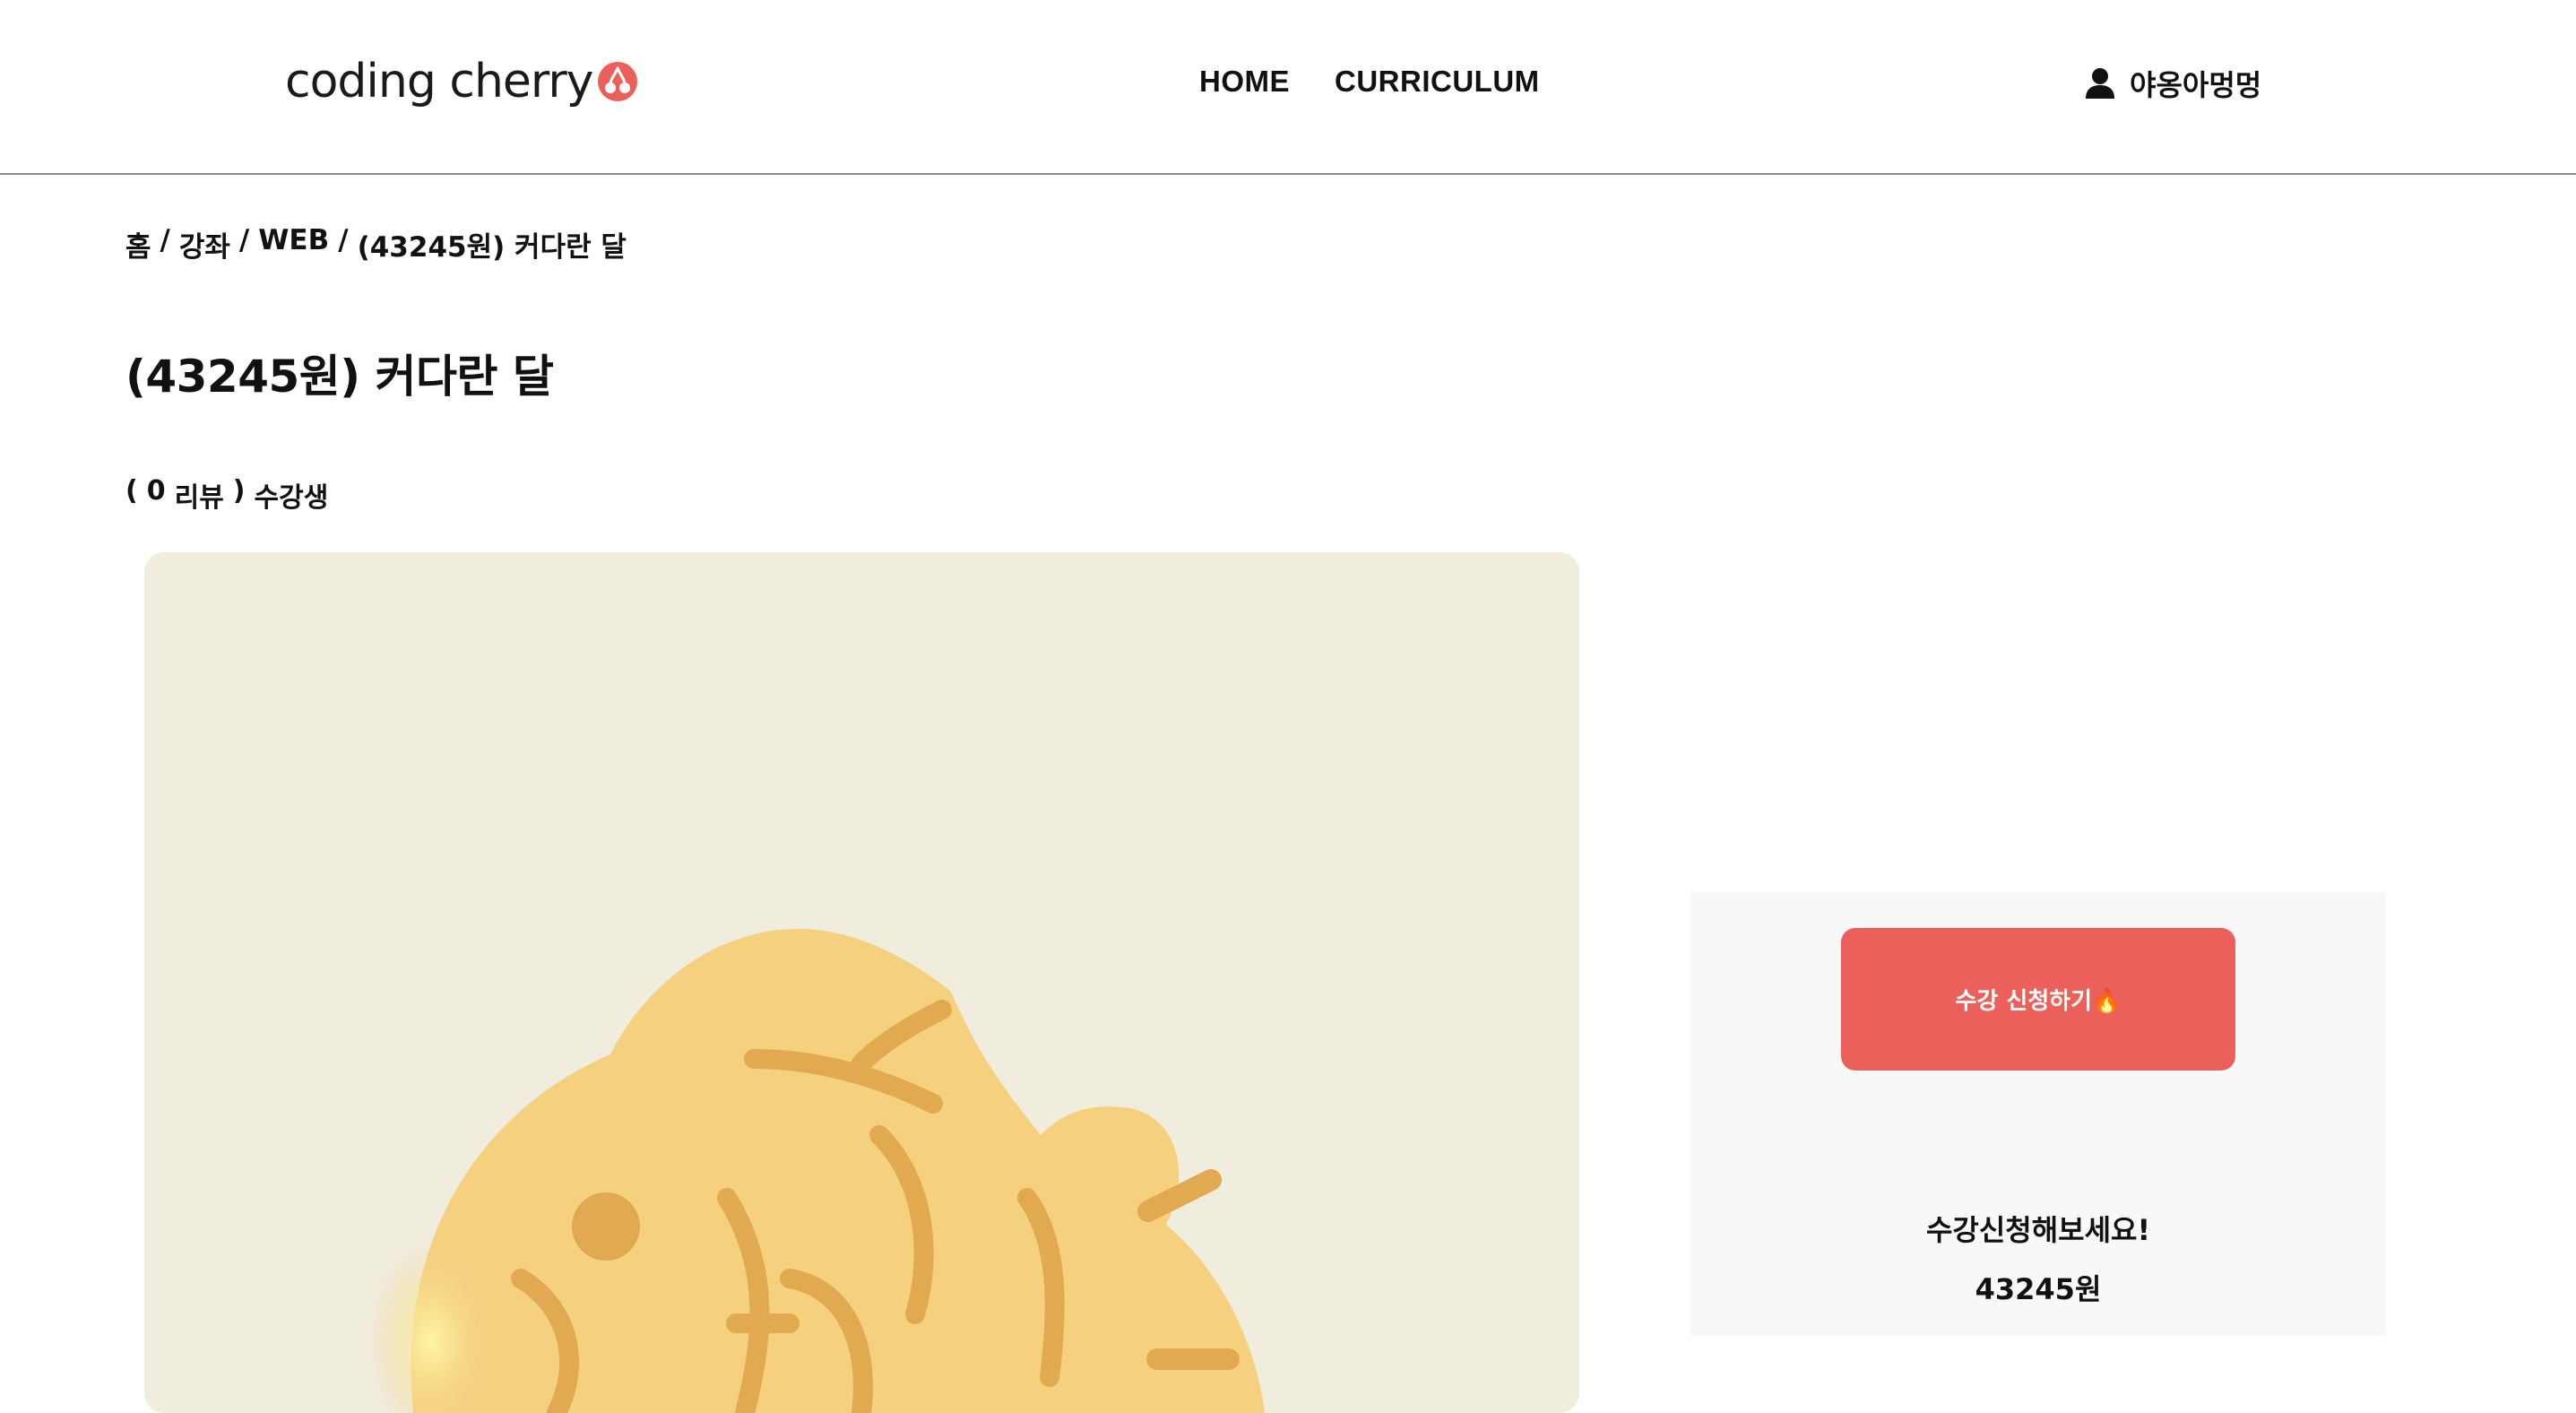  I want to click on course-meta: ( 0 리뷰 ) 수강생, so click(226, 495).